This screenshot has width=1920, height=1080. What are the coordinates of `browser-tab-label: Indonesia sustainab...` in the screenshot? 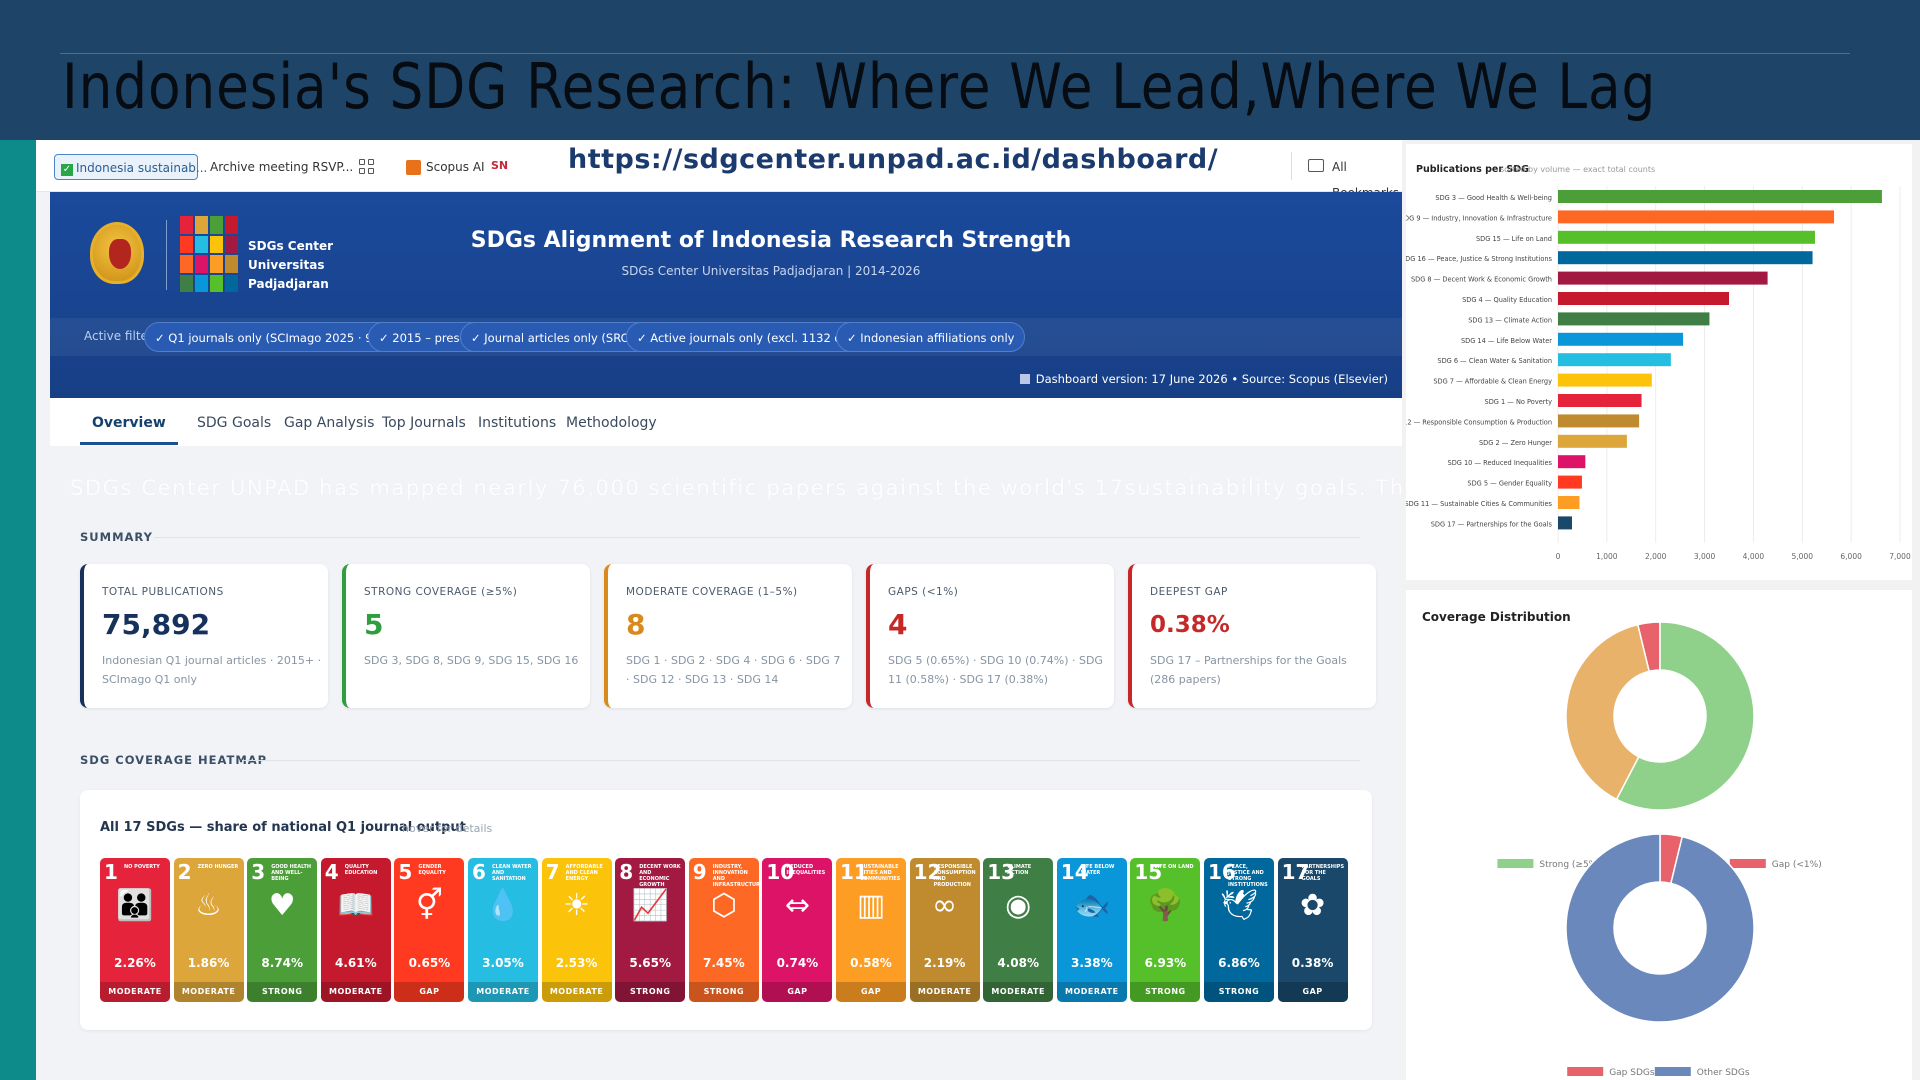 It's located at (142, 168).